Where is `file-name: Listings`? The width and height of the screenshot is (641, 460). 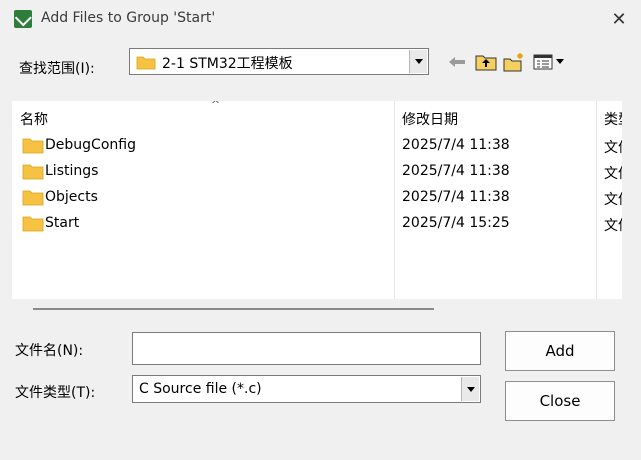
file-name: Listings is located at coordinates (72, 171).